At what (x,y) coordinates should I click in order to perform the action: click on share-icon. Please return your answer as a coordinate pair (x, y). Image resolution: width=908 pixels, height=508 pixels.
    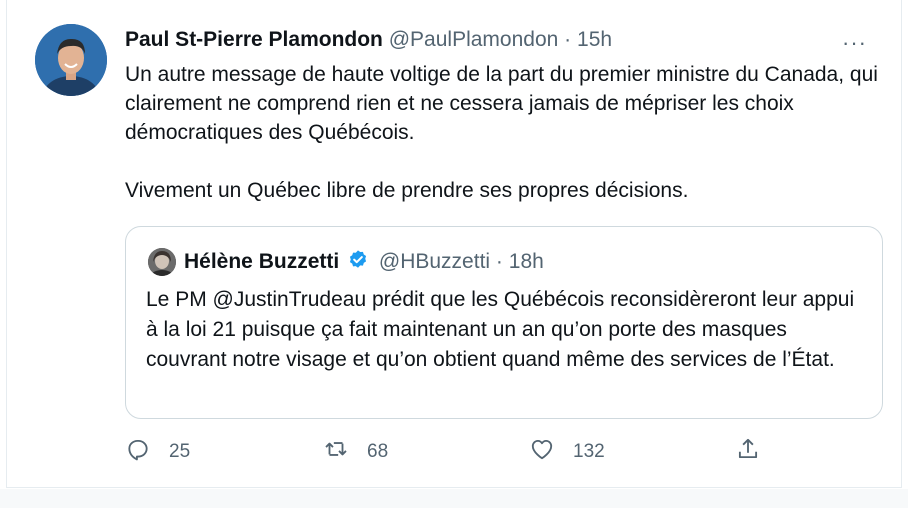
    Looking at the image, I should click on (748, 452).